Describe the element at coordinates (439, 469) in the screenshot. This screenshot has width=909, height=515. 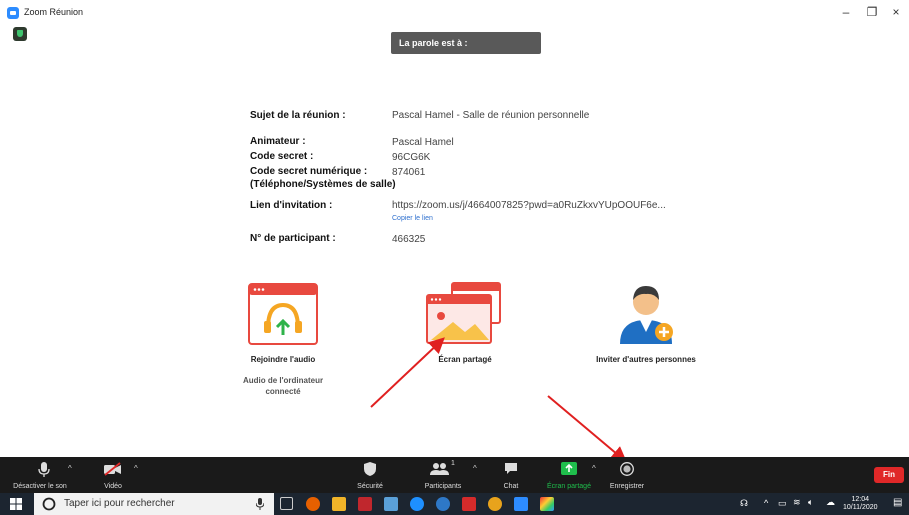
I see `participants-icon` at that location.